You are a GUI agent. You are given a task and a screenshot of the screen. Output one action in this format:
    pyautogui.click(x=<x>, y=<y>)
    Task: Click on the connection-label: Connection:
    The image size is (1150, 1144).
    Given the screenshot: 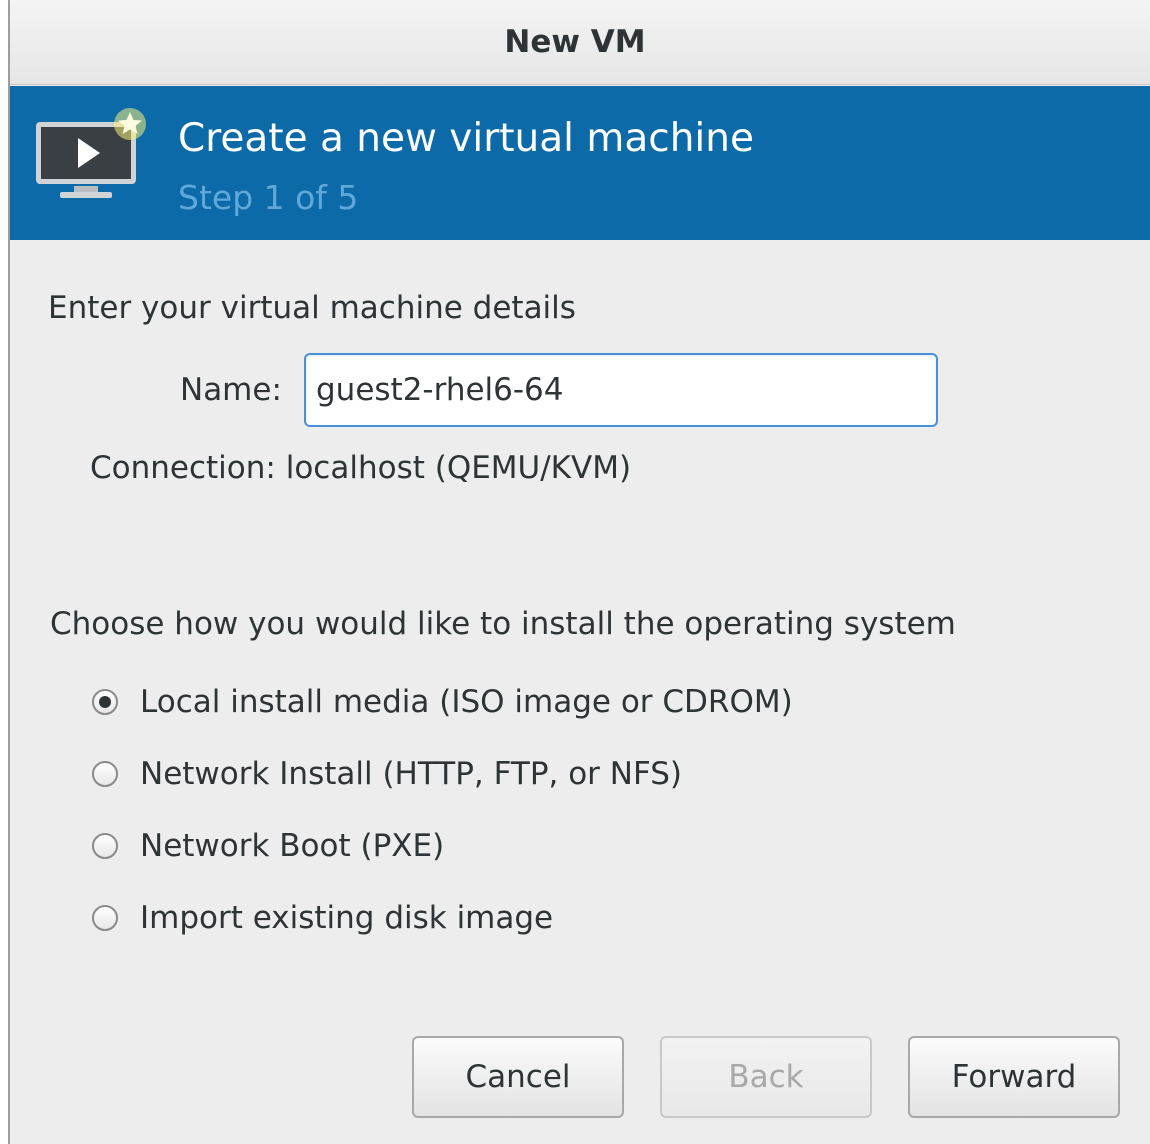 What is the action you would take?
    pyautogui.click(x=183, y=468)
    